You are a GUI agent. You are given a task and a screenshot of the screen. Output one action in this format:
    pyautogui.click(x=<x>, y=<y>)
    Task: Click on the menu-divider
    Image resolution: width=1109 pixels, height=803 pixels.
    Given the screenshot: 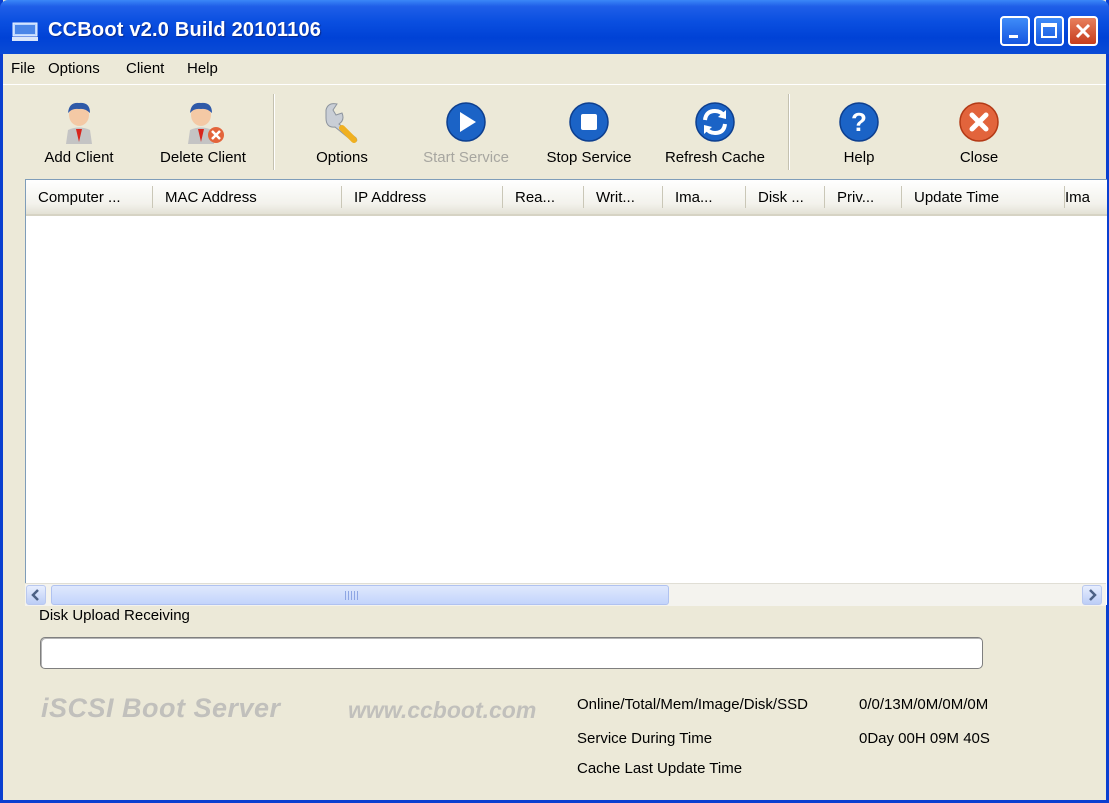 What is the action you would take?
    pyautogui.click(x=554, y=84)
    